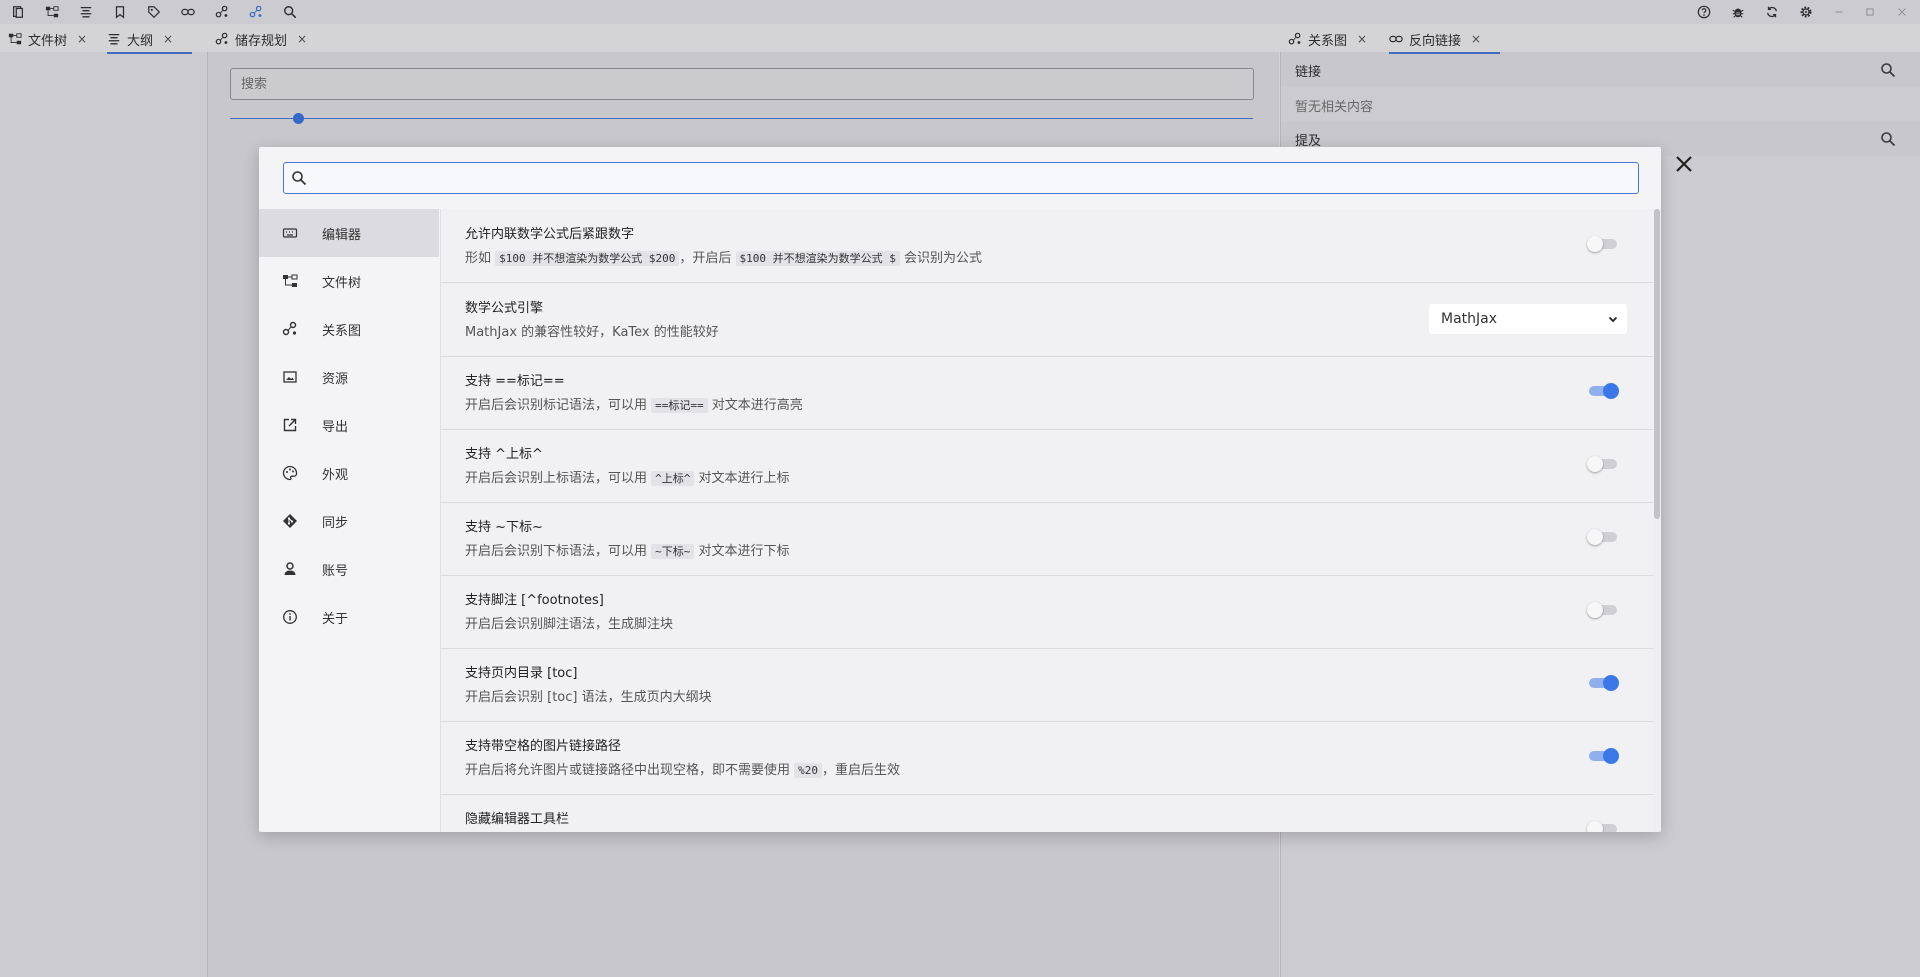  I want to click on nav-item-graph: 关系图, so click(349, 329).